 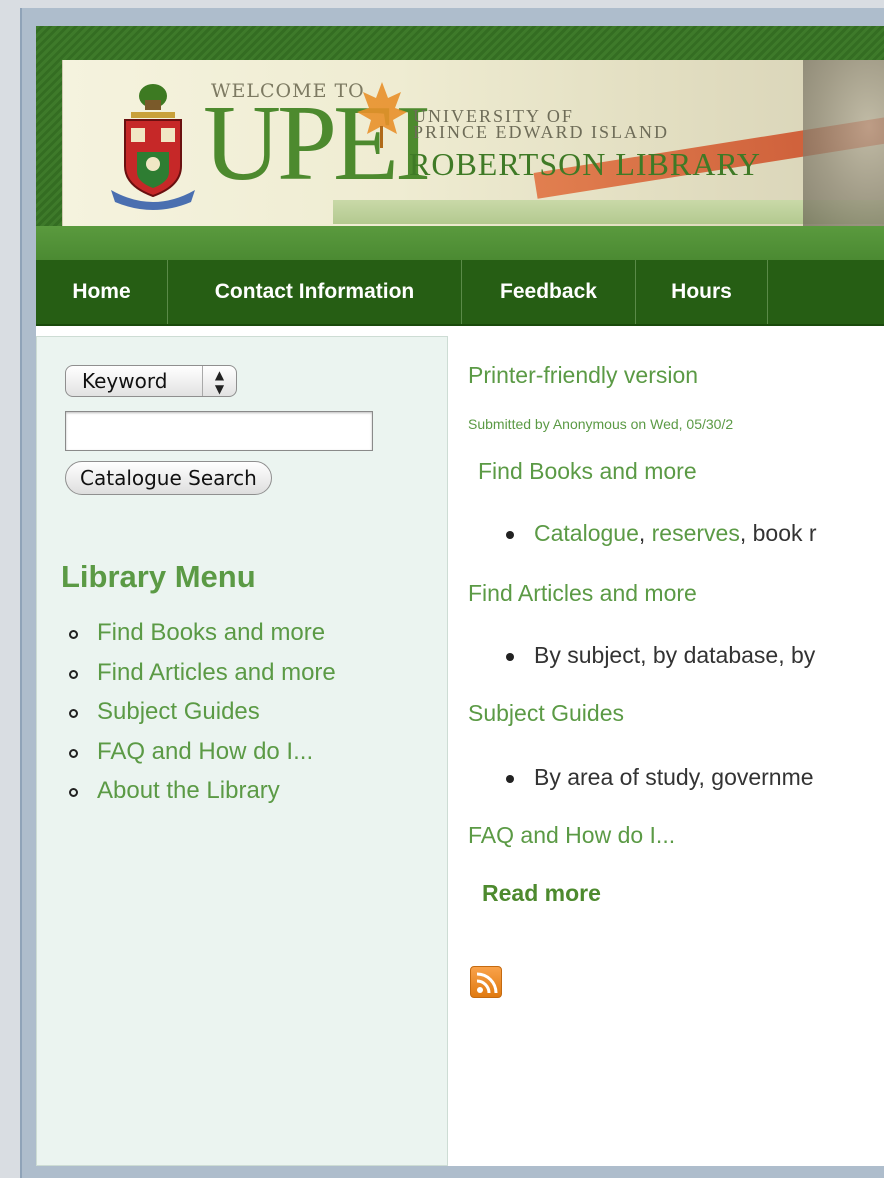 What do you see at coordinates (586, 533) in the screenshot?
I see `catalogue-link: Catalogue` at bounding box center [586, 533].